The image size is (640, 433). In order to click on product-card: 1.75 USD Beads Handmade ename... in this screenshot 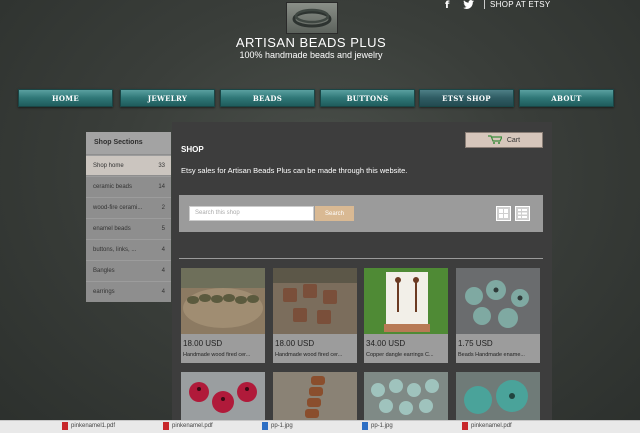, I will do `click(498, 315)`.